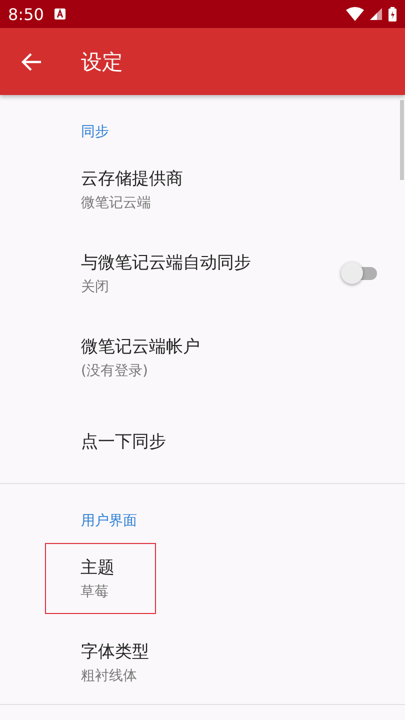  What do you see at coordinates (102, 62) in the screenshot?
I see `screen-title: 设定` at bounding box center [102, 62].